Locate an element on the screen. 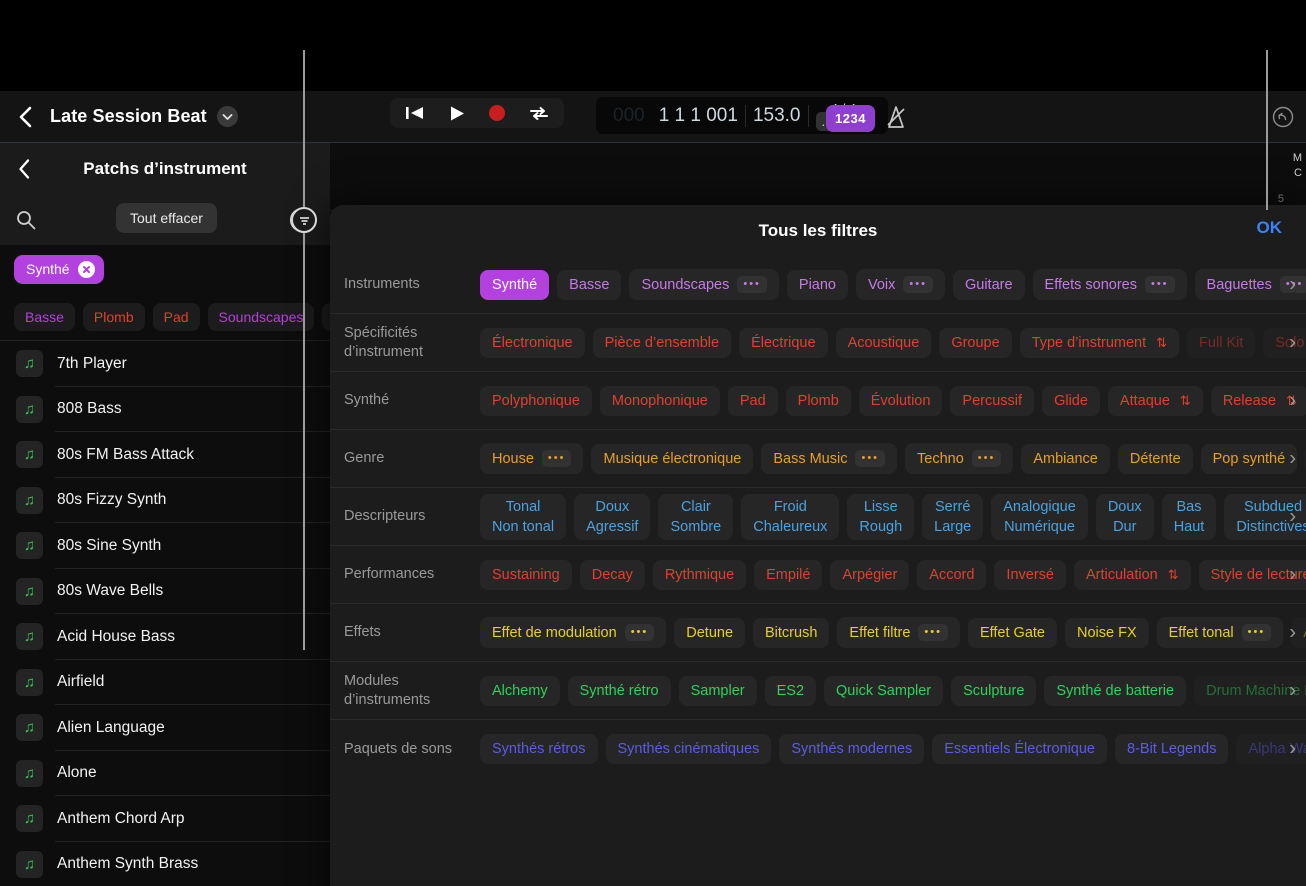  transport-controls is located at coordinates (477, 113).